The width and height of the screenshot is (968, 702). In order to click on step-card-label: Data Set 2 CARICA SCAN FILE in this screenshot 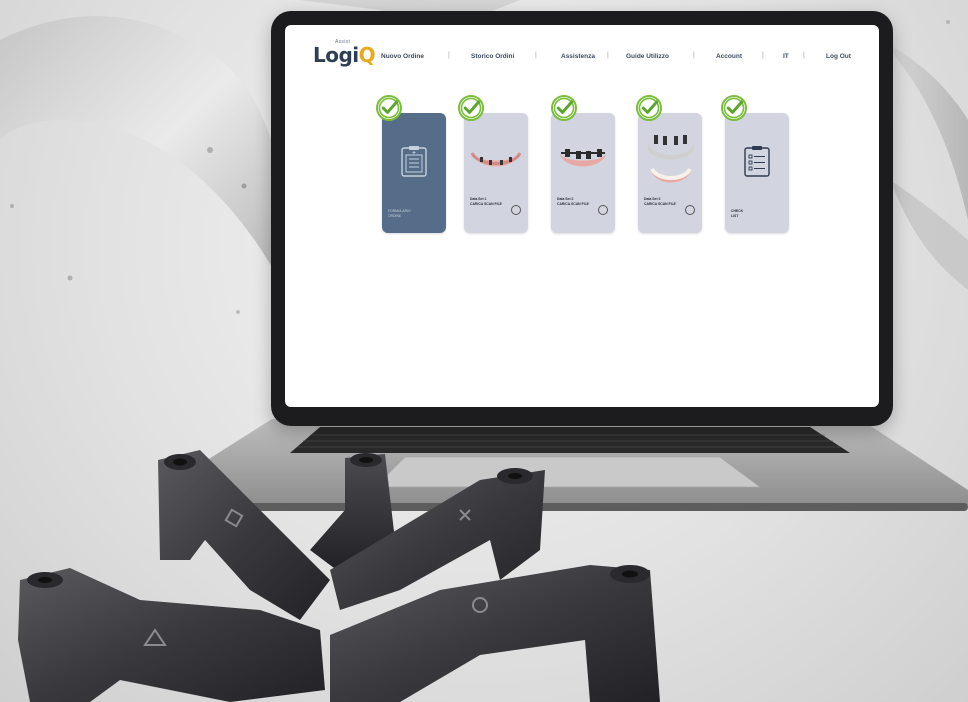, I will do `click(579, 201)`.